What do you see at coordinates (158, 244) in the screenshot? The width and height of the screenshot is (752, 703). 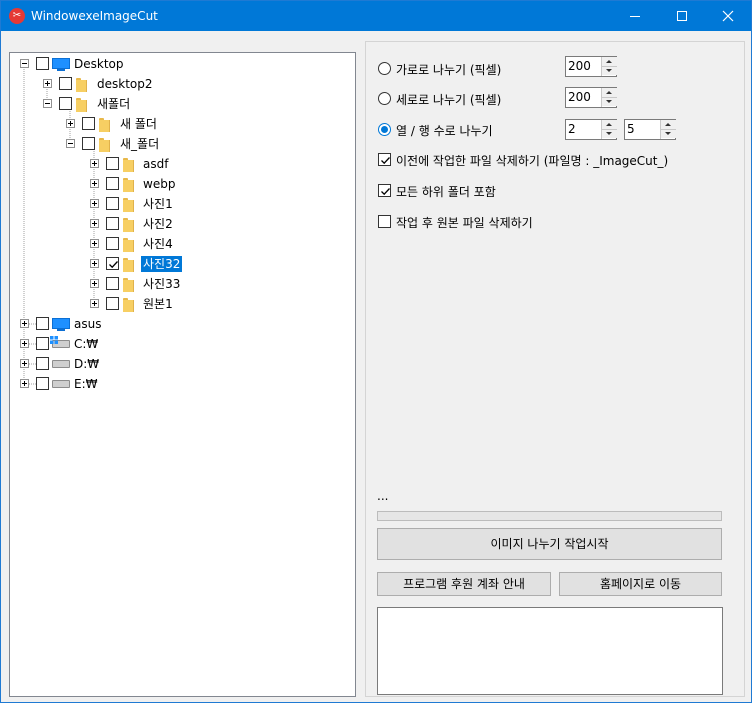 I see `tree-node-label: 사진4` at bounding box center [158, 244].